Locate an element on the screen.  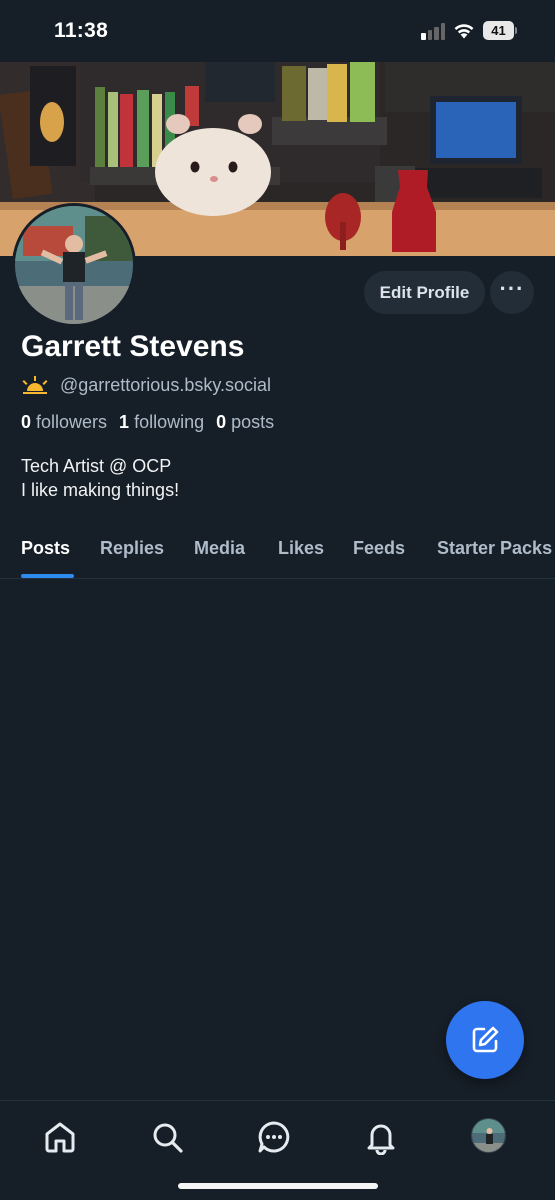
nav-chat is located at coordinates (274, 1137).